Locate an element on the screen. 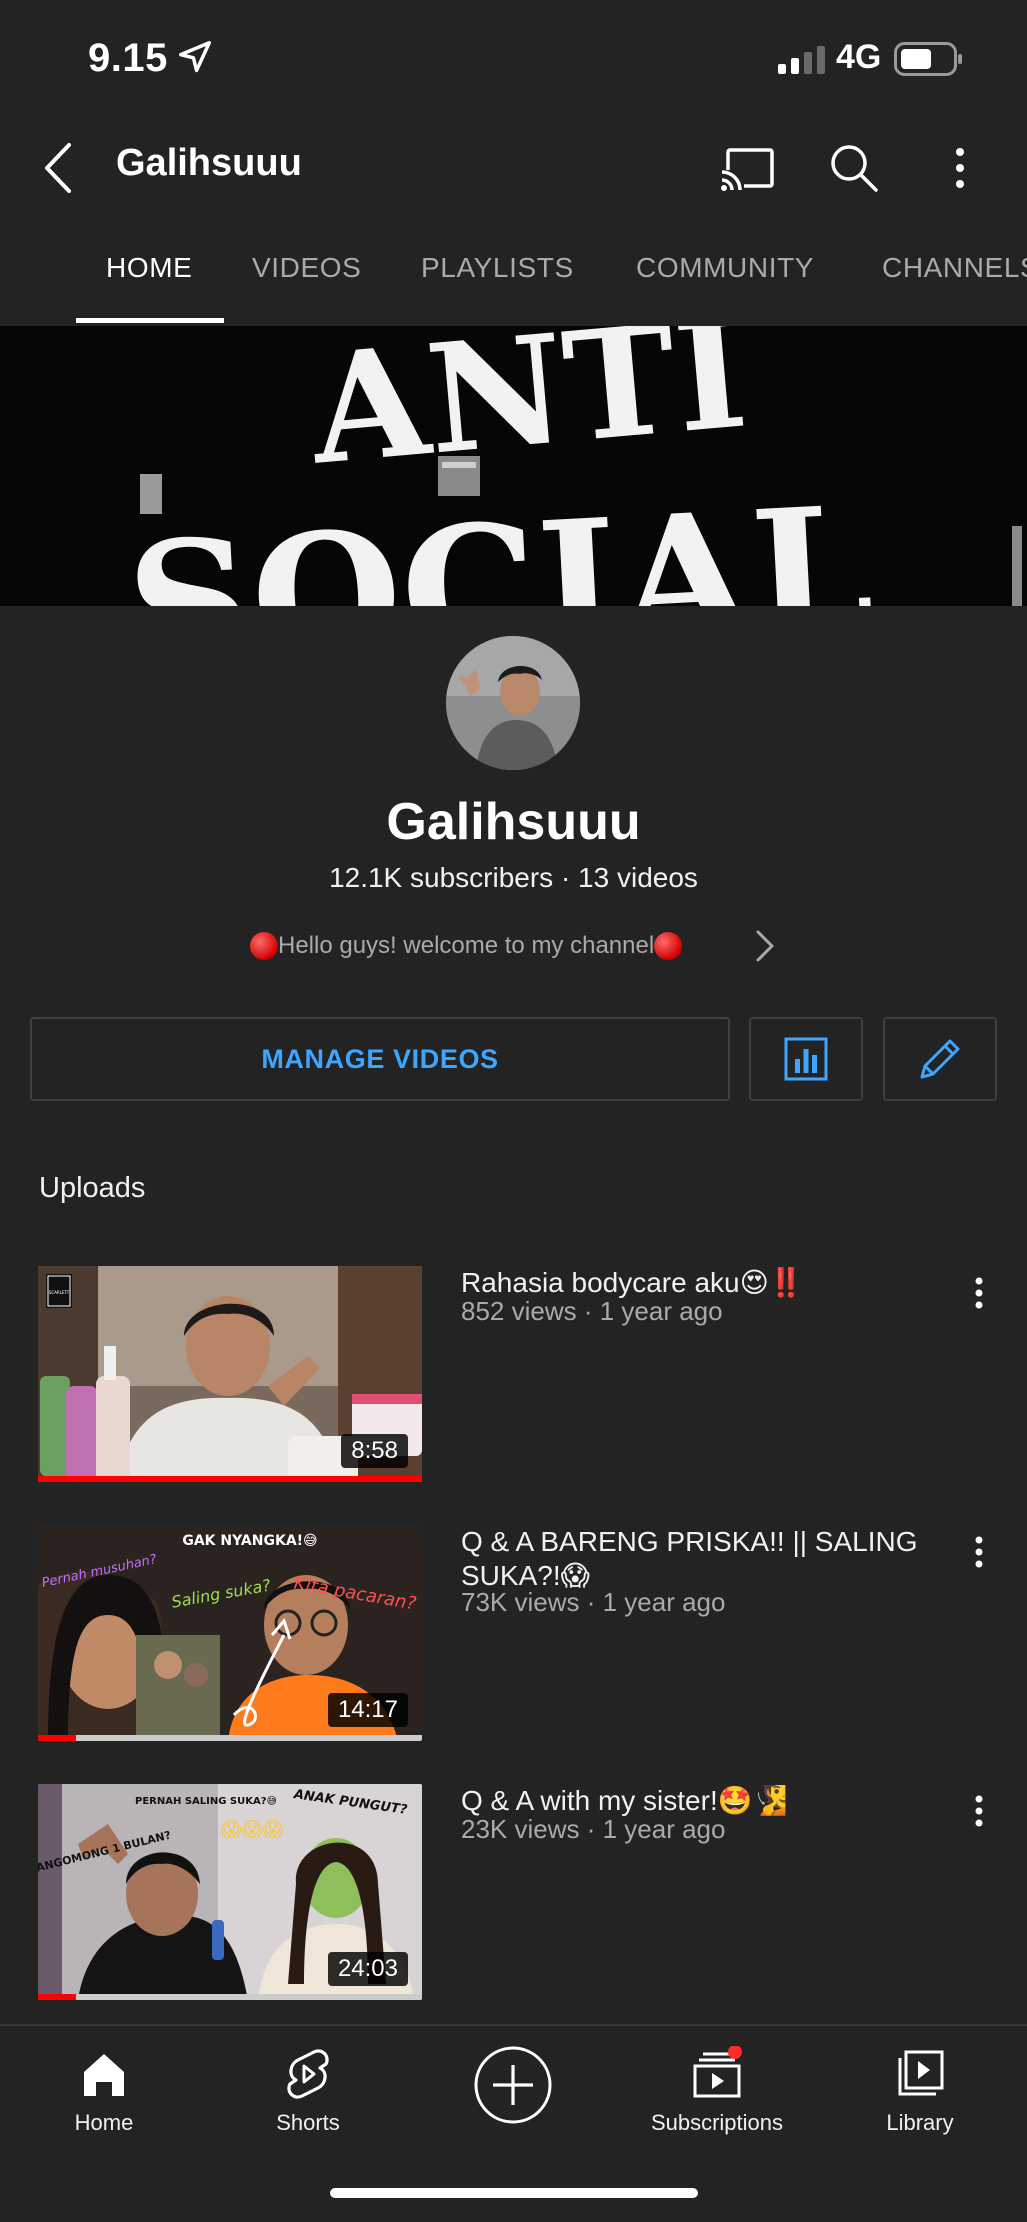 This screenshot has width=1027, height=2222. avatar is located at coordinates (513, 703).